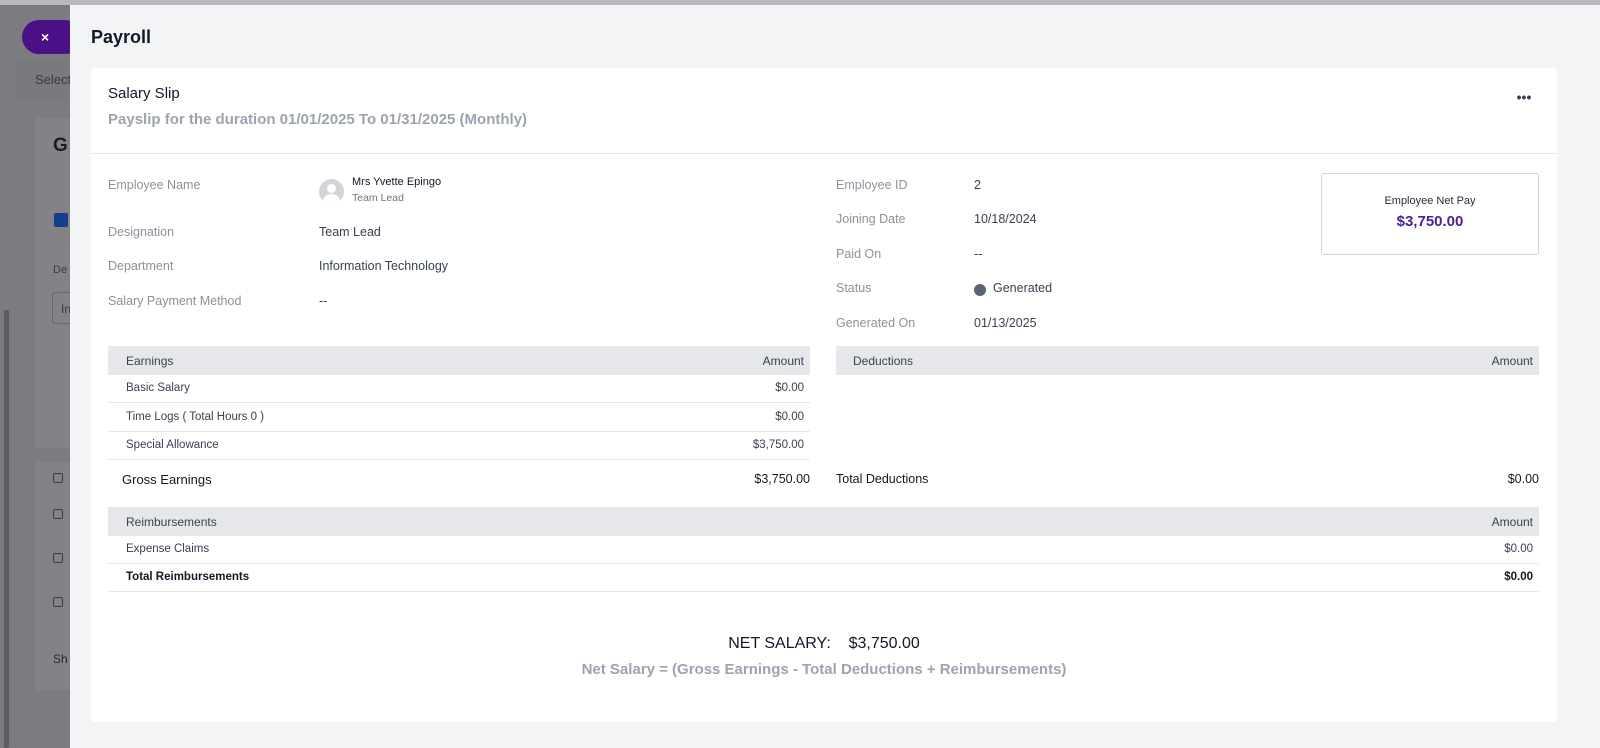 Image resolution: width=1600 pixels, height=748 pixels. Describe the element at coordinates (1518, 577) in the screenshot. I see `total-reimbursements-value: $0.00` at that location.